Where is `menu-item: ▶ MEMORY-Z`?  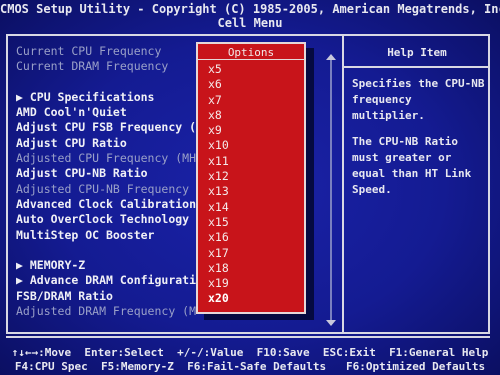 menu-item: ▶ MEMORY-Z is located at coordinates (106, 265).